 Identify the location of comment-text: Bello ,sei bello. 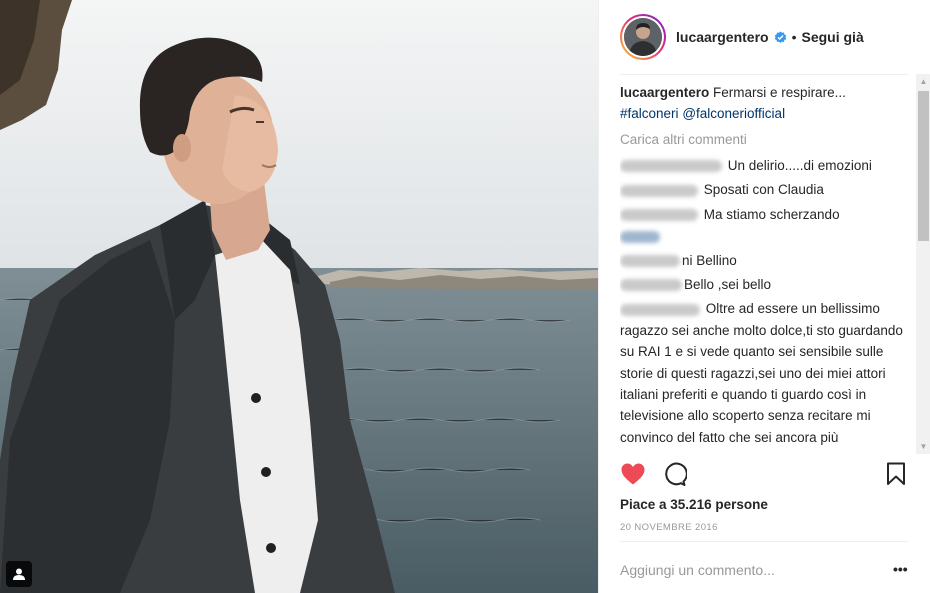
(728, 285).